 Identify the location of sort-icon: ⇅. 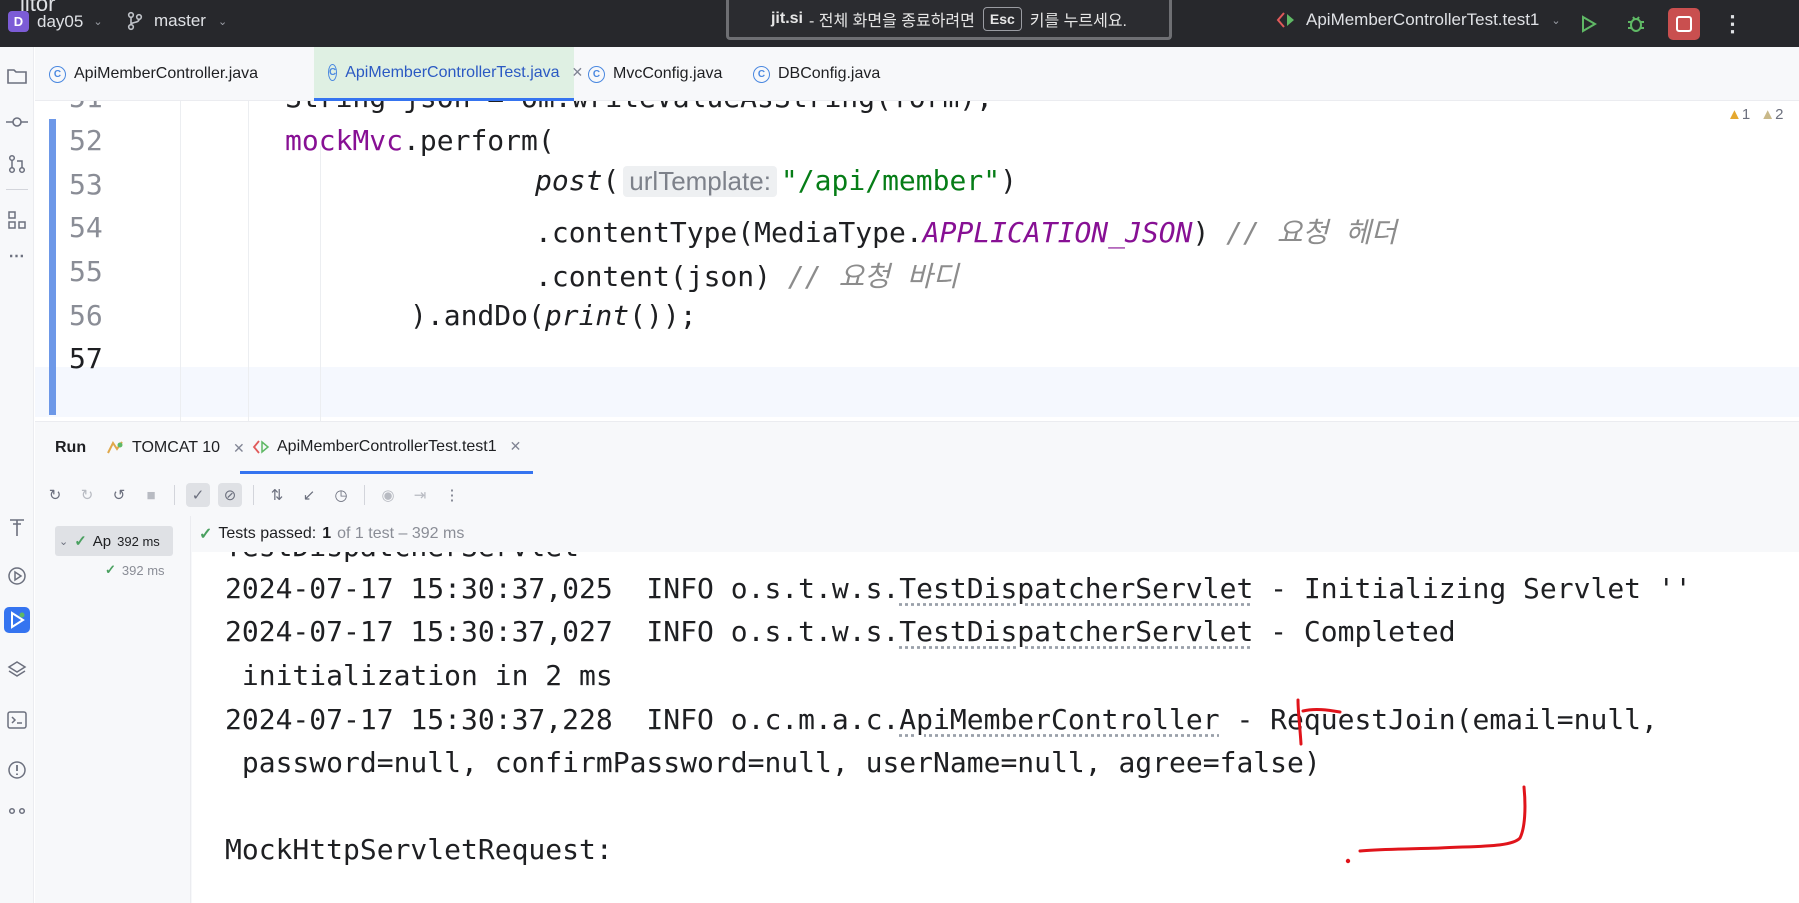
(277, 495).